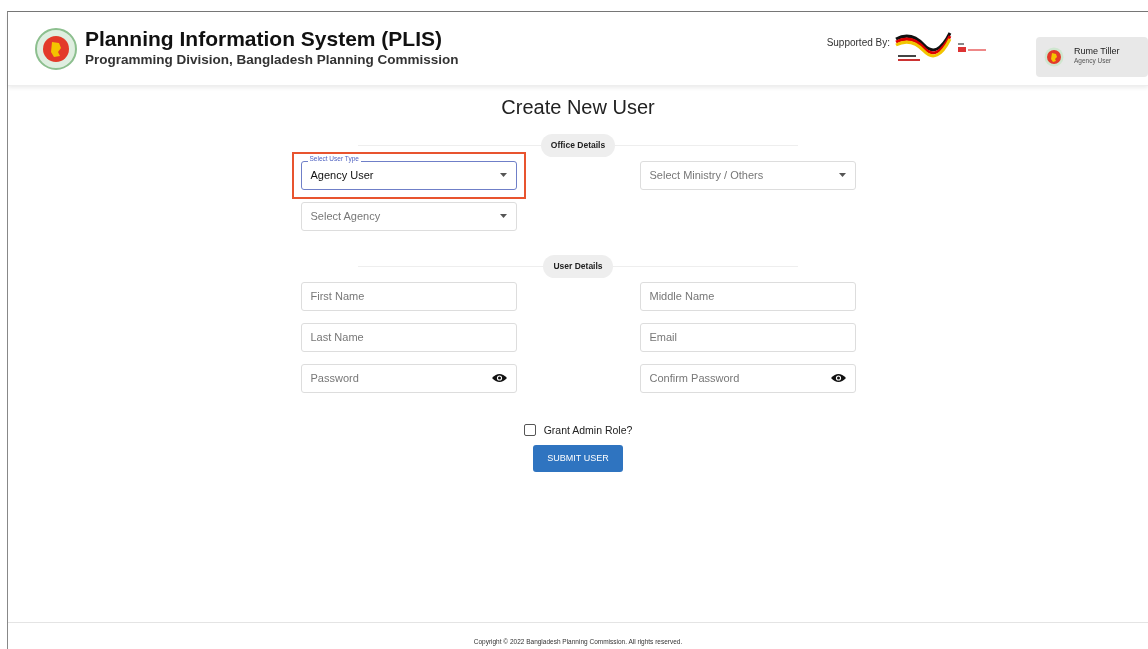  I want to click on select-field: Select Agency, so click(408, 216).